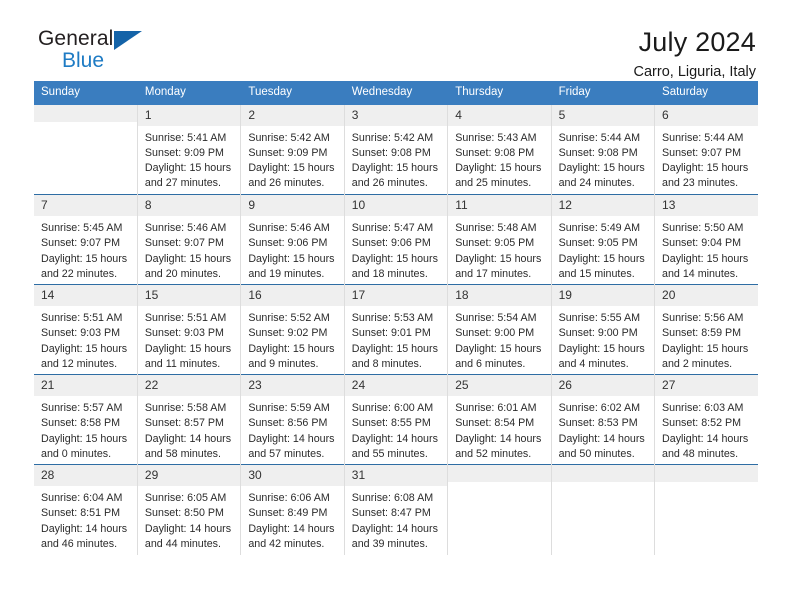  I want to click on day-number, so click(706, 474).